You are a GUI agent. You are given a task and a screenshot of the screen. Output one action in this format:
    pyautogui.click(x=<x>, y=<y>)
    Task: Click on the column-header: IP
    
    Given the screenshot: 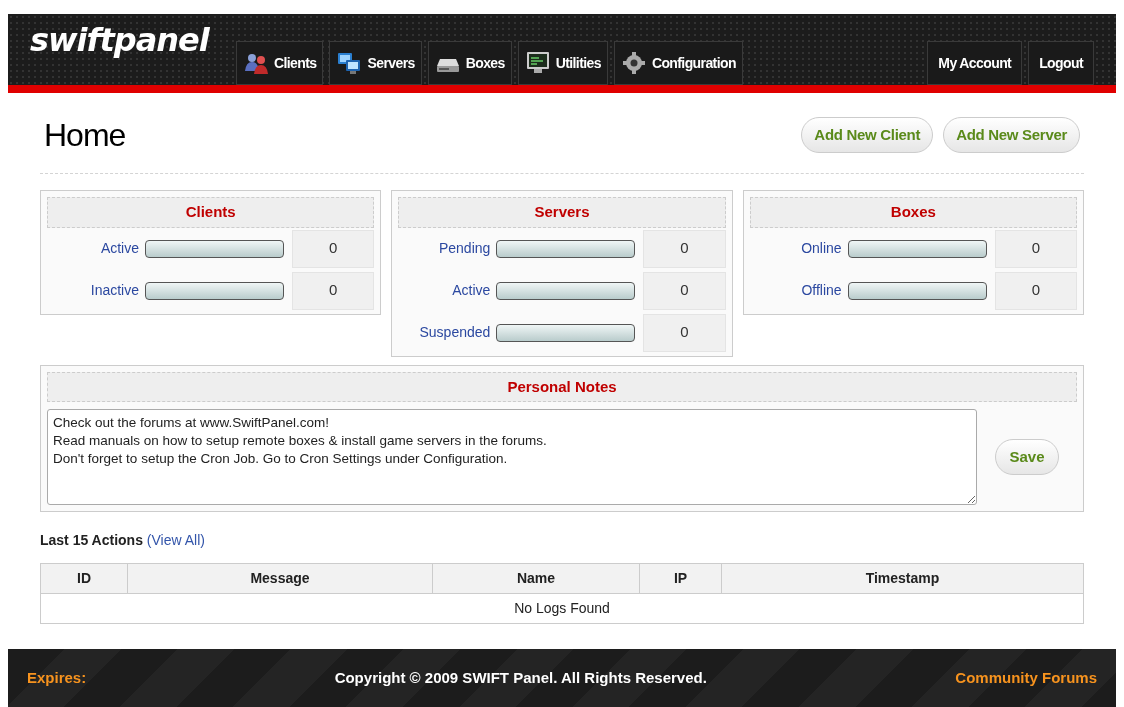 What is the action you would take?
    pyautogui.click(x=680, y=578)
    